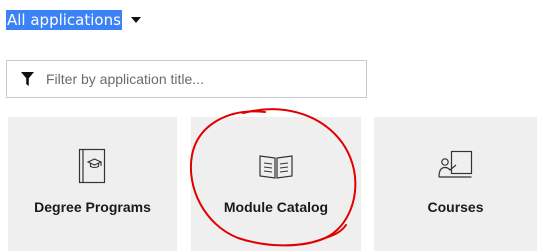 The width and height of the screenshot is (537, 251). I want to click on filter-field, so click(186, 79).